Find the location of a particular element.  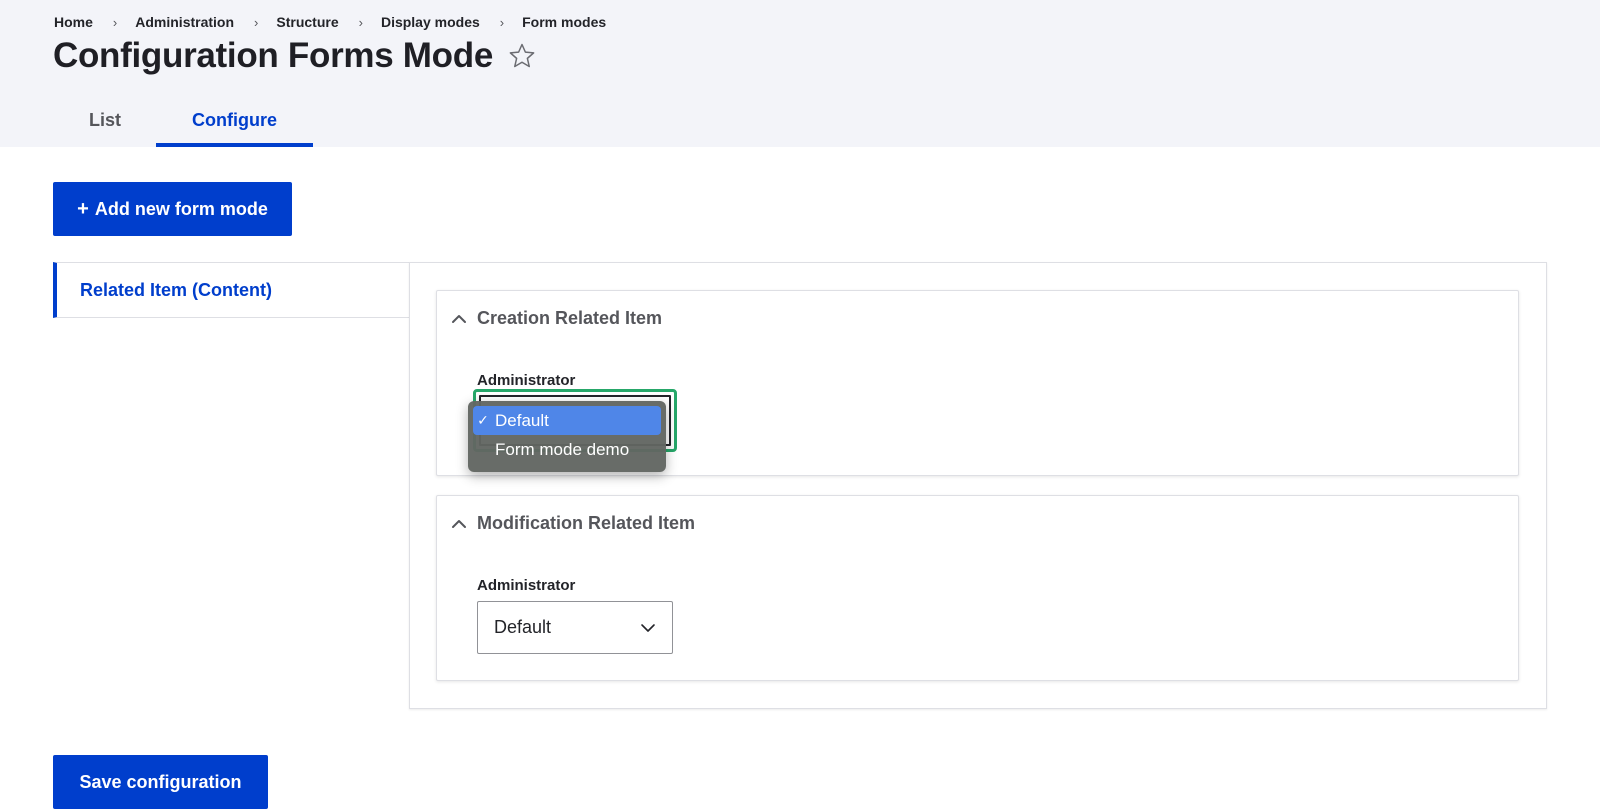

details-summary-modification: Modification Related Item is located at coordinates (573, 523).